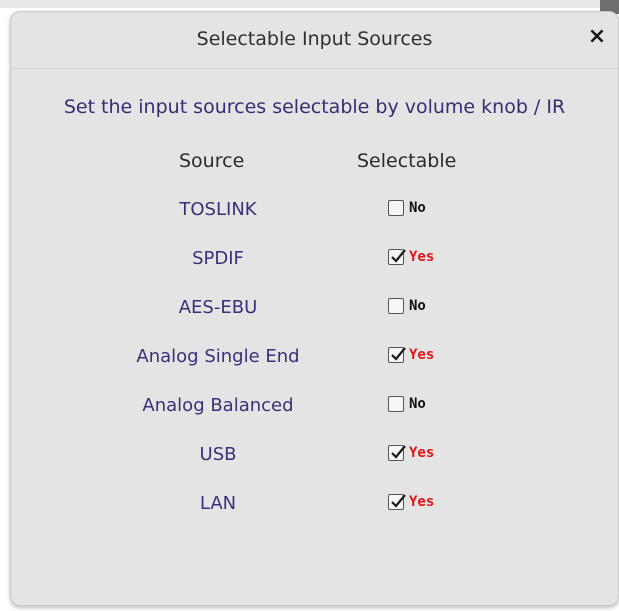 Image resolution: width=619 pixels, height=611 pixels. What do you see at coordinates (218, 503) in the screenshot?
I see `source-label: LAN` at bounding box center [218, 503].